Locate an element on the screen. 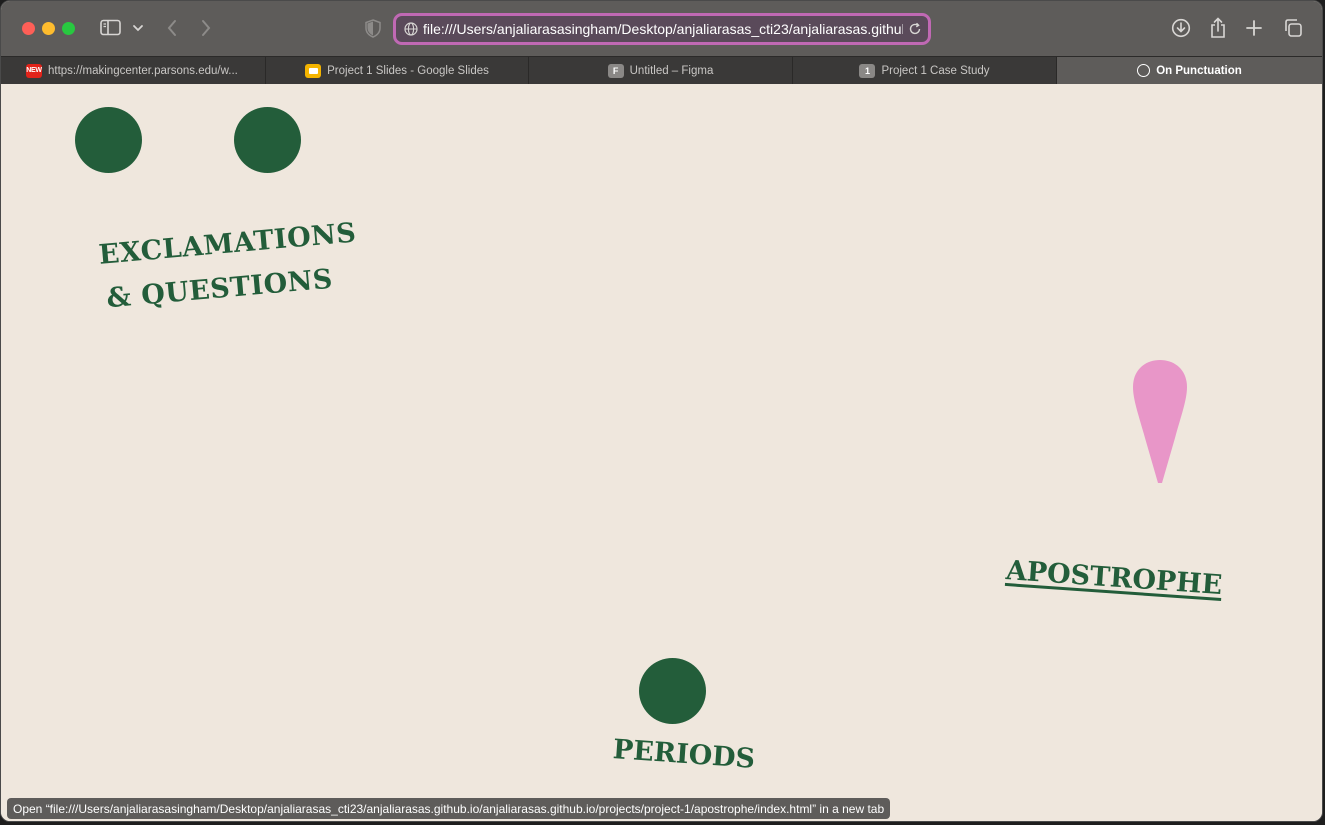  minimize-window-button is located at coordinates (48, 28).